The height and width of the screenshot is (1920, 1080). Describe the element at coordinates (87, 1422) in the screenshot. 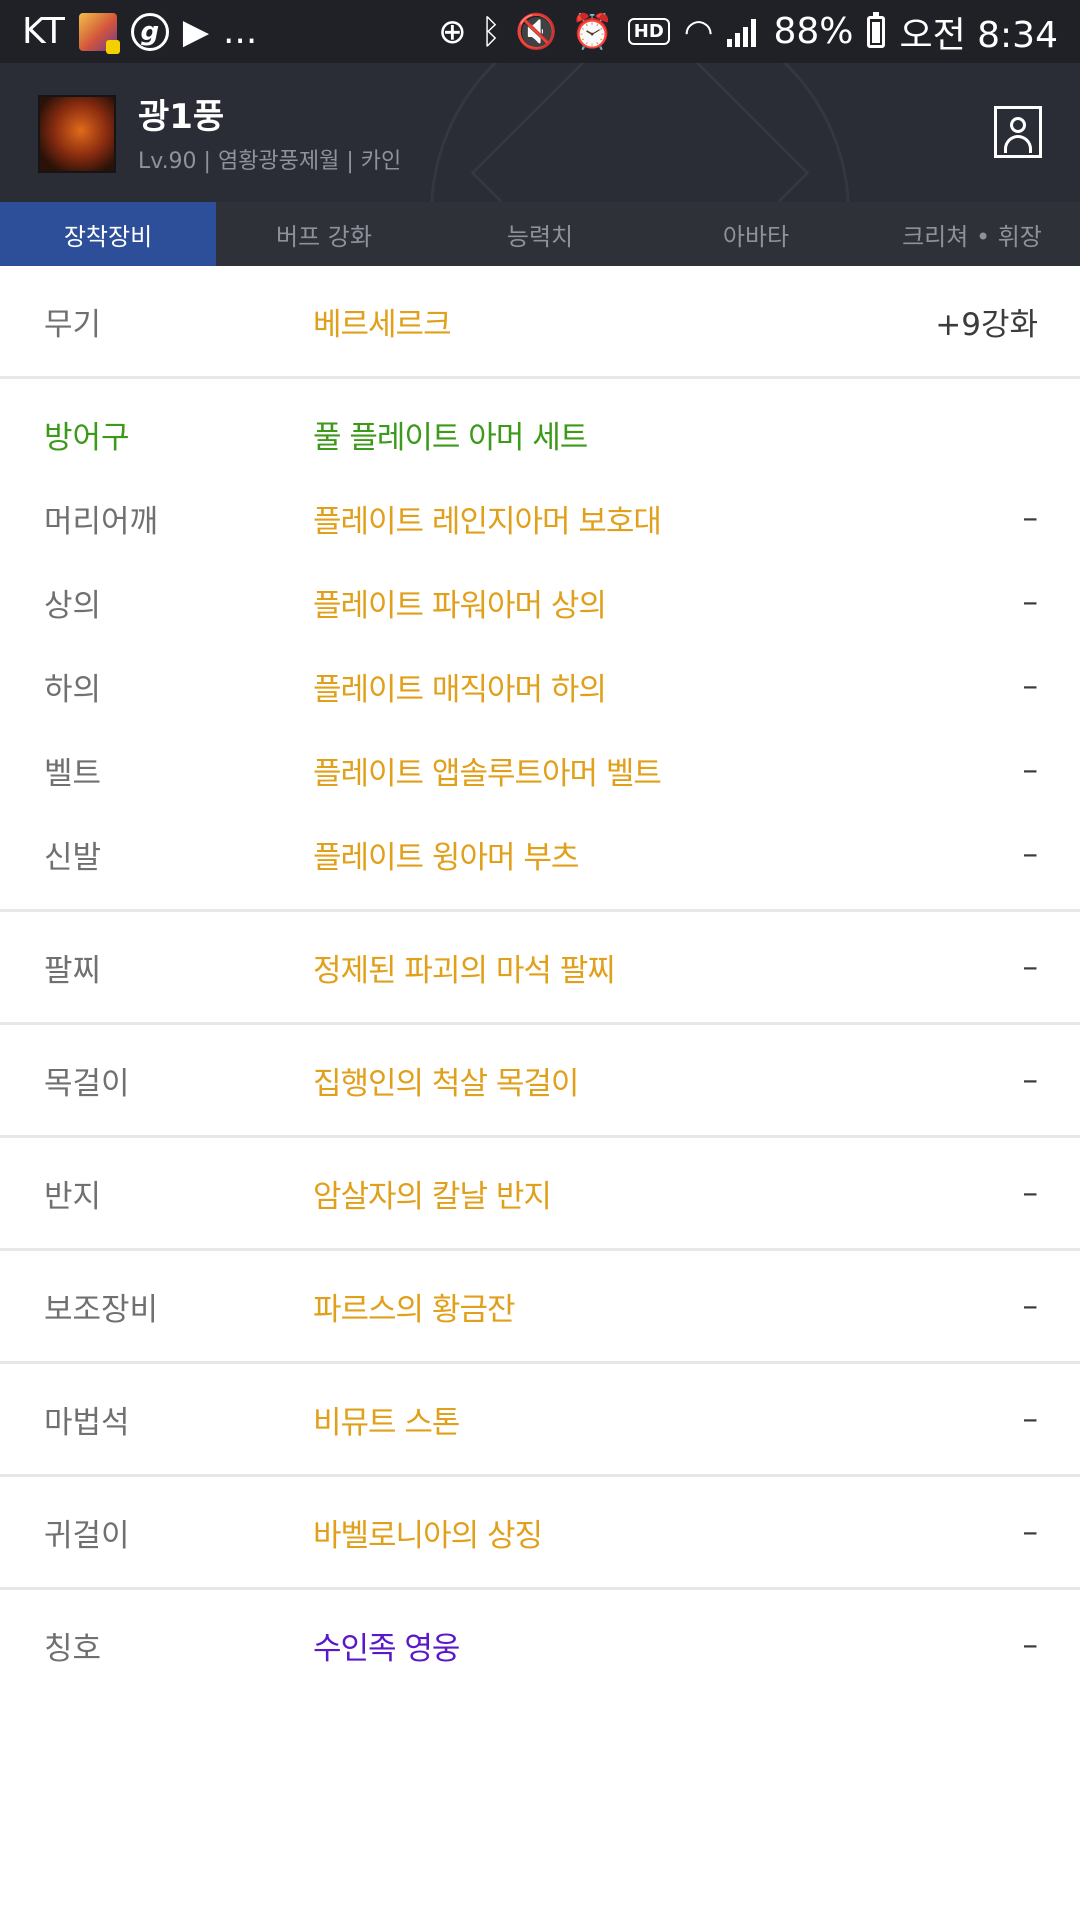

I see `slot-label: 마법석` at that location.